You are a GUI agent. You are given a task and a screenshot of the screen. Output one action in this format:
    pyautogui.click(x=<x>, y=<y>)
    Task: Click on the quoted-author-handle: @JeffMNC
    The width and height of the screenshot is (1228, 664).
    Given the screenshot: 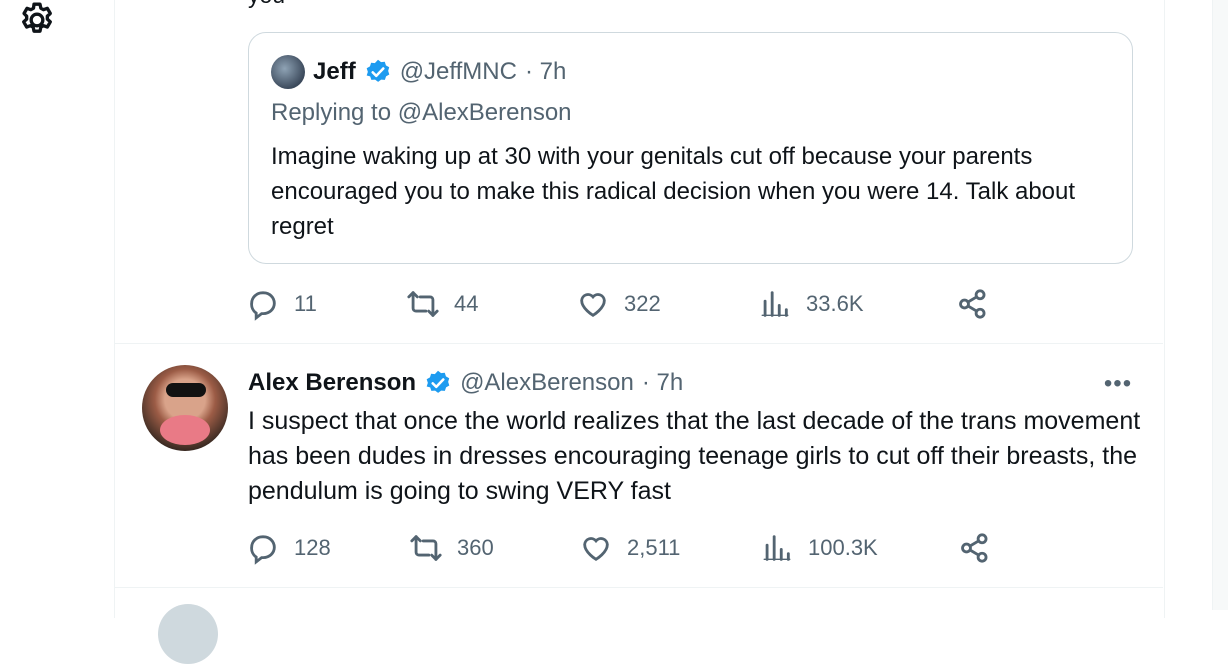 What is the action you would take?
    pyautogui.click(x=458, y=72)
    